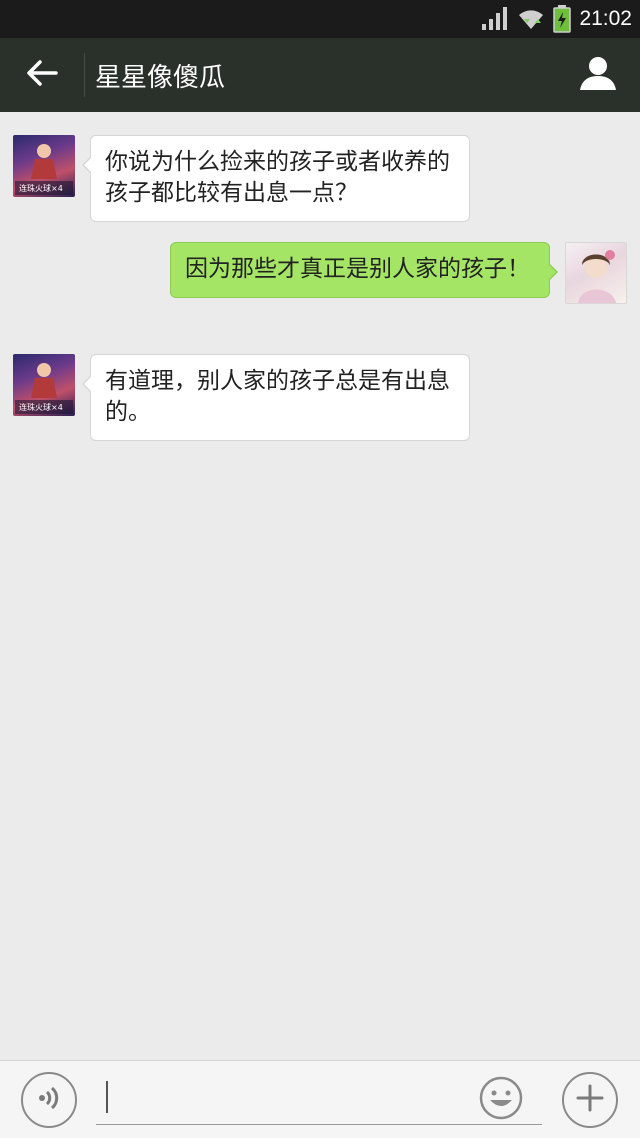  I want to click on my-avatar, so click(596, 273).